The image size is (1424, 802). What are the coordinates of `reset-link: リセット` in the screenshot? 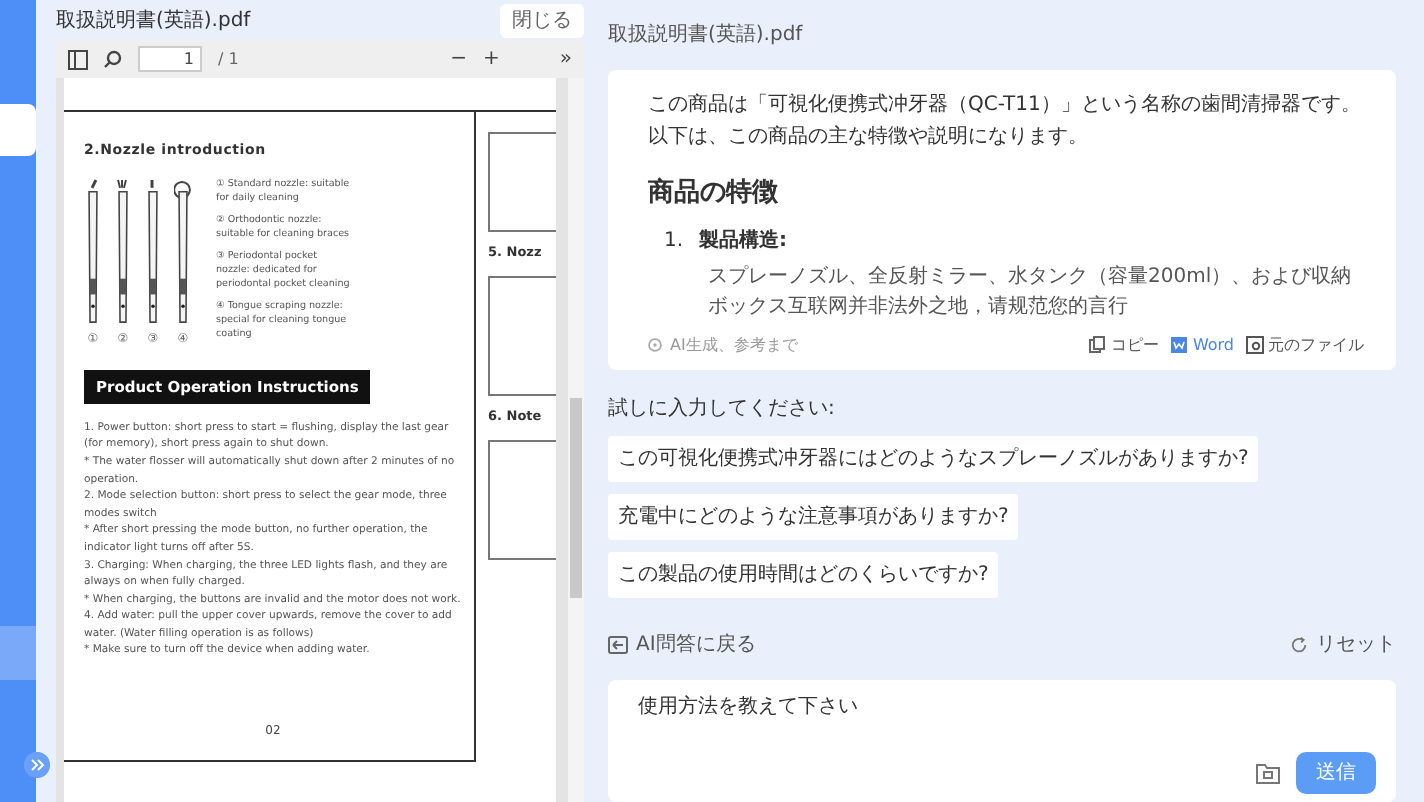 It's located at (1356, 644).